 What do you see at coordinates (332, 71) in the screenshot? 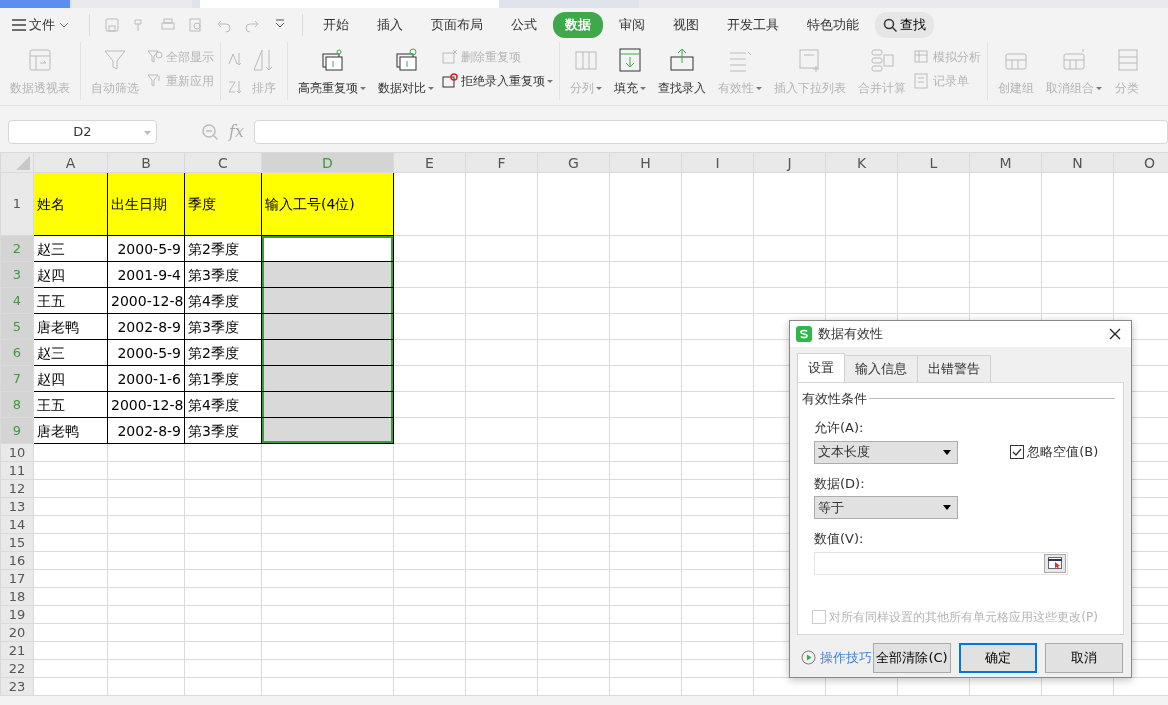
I see `ribbon-button: 高亮重复项` at bounding box center [332, 71].